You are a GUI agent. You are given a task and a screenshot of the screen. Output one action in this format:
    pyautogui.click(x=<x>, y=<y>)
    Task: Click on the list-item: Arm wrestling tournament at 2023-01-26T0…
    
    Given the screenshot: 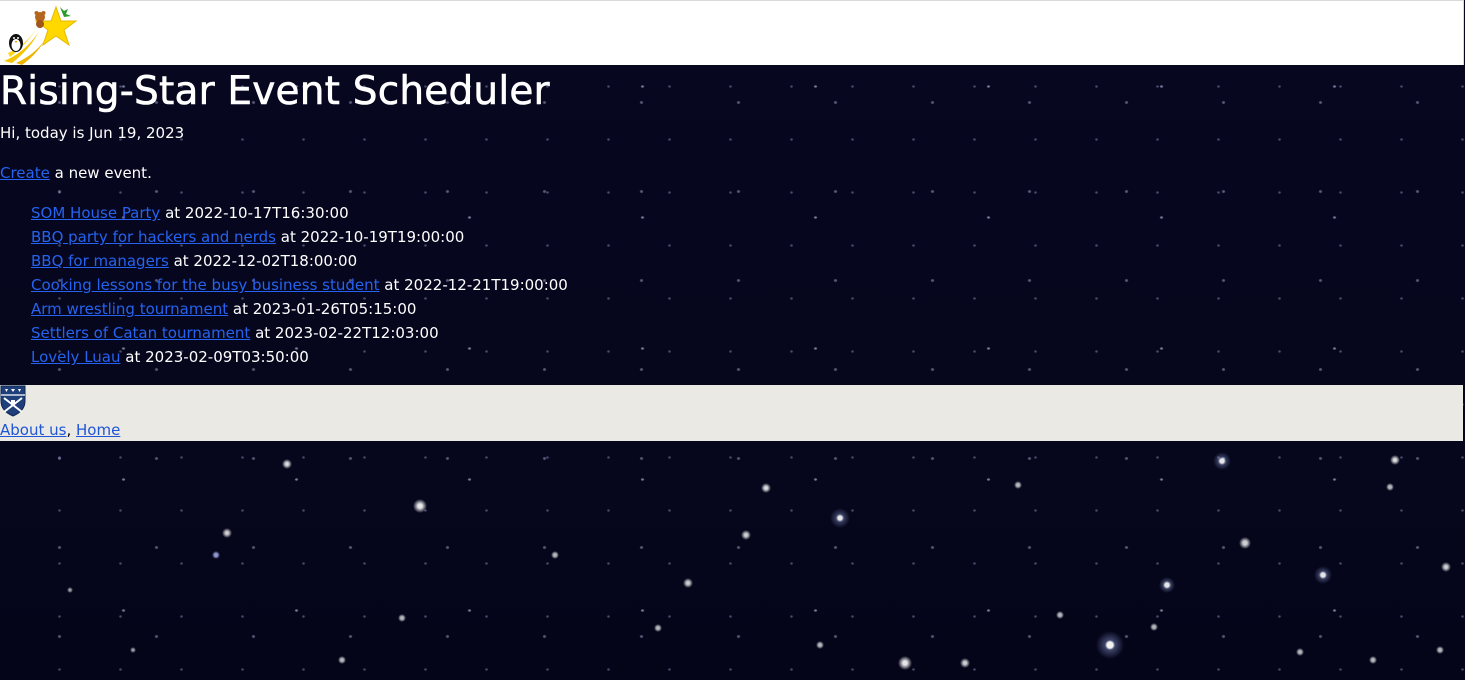 What is the action you would take?
    pyautogui.click(x=299, y=312)
    